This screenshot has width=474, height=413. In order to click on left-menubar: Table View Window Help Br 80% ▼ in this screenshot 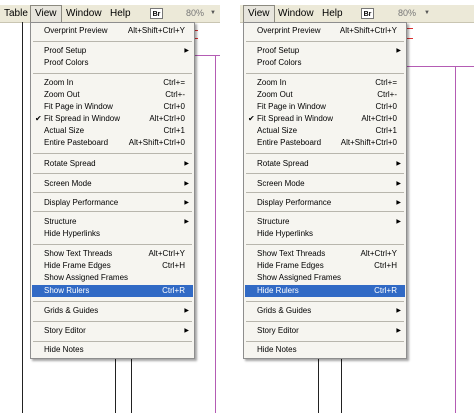, I will do `click(110, 14)`.